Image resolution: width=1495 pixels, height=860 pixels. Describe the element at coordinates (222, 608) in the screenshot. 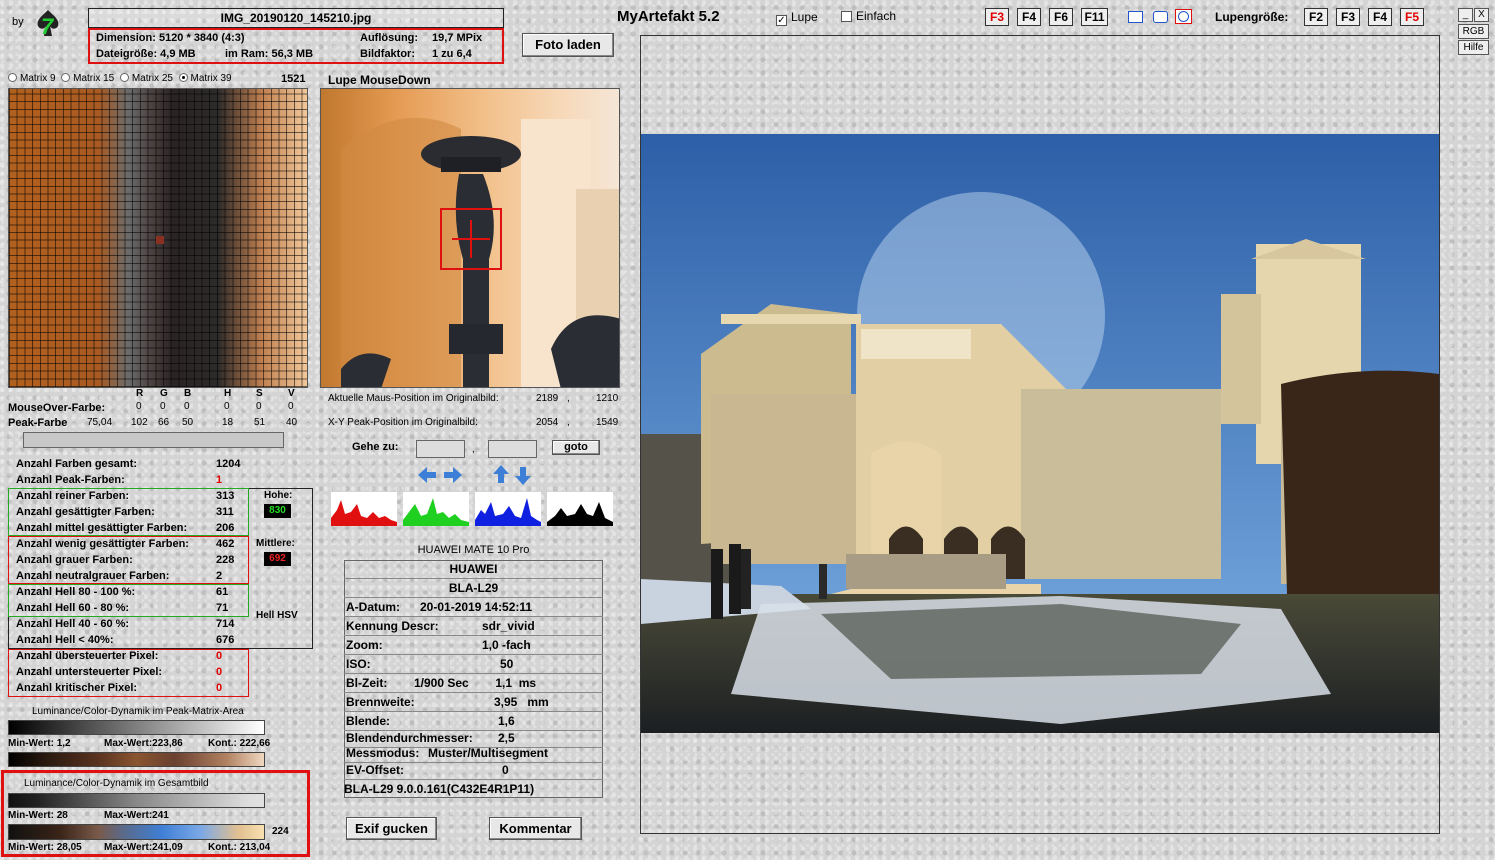

I see `hell60-value: 71` at that location.